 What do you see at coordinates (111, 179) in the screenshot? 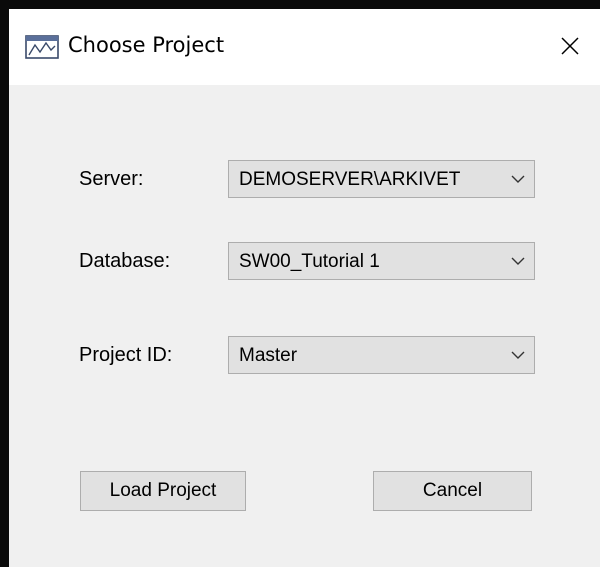
I see `server-label: Server:` at bounding box center [111, 179].